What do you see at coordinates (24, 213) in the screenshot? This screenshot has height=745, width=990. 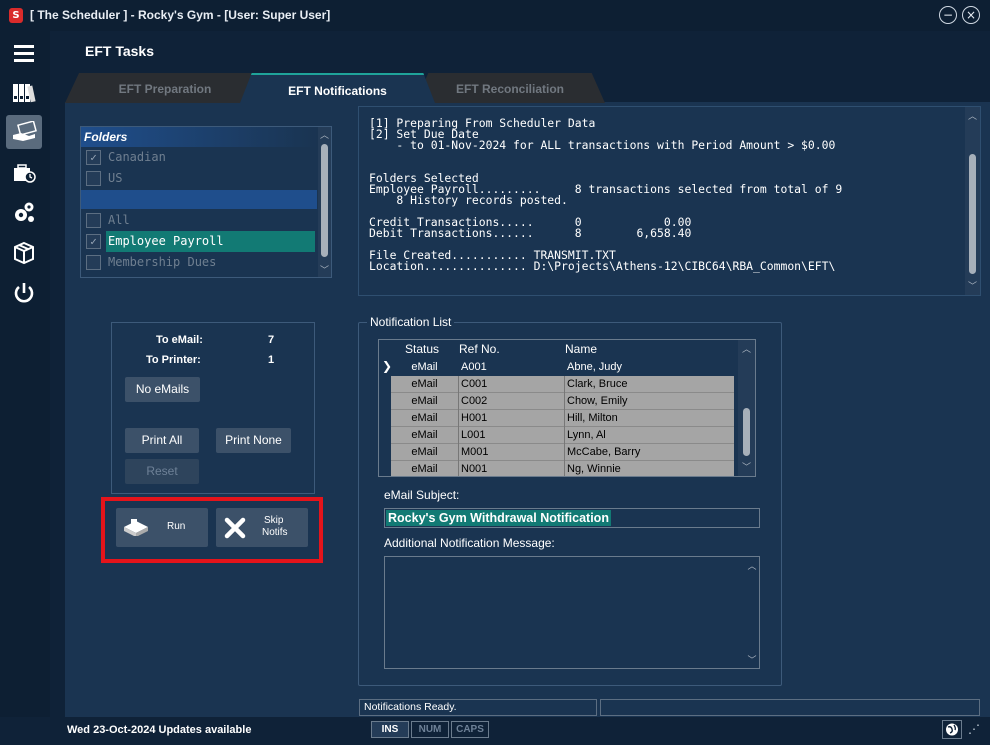 I see `gears-icon` at bounding box center [24, 213].